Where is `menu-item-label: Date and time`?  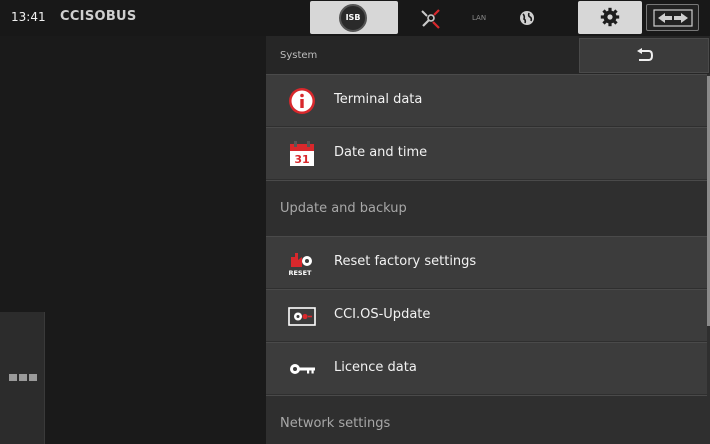
menu-item-label: Date and time is located at coordinates (381, 152).